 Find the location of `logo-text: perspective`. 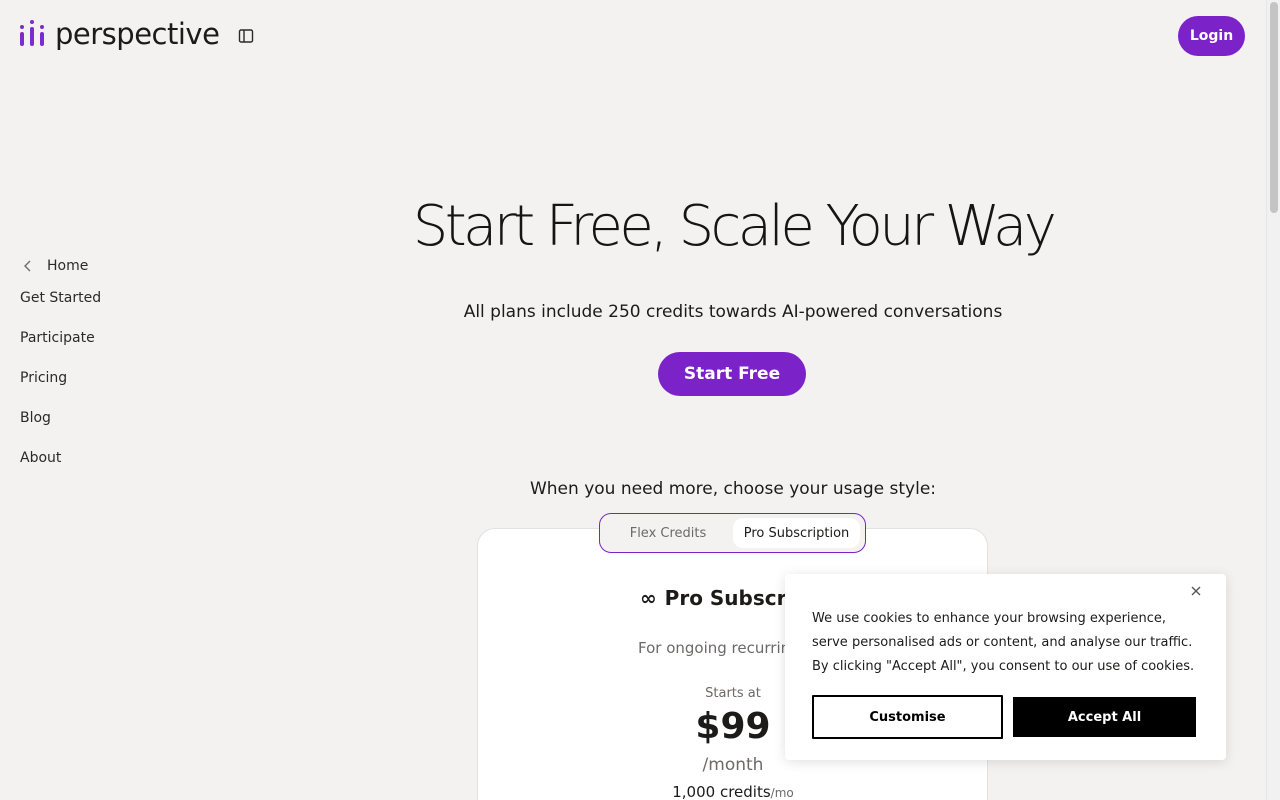

logo-text: perspective is located at coordinates (137, 34).